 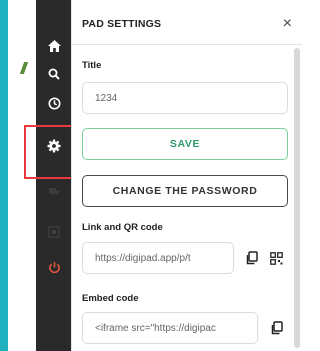 What do you see at coordinates (276, 328) in the screenshot?
I see `copy-embed-icon` at bounding box center [276, 328].